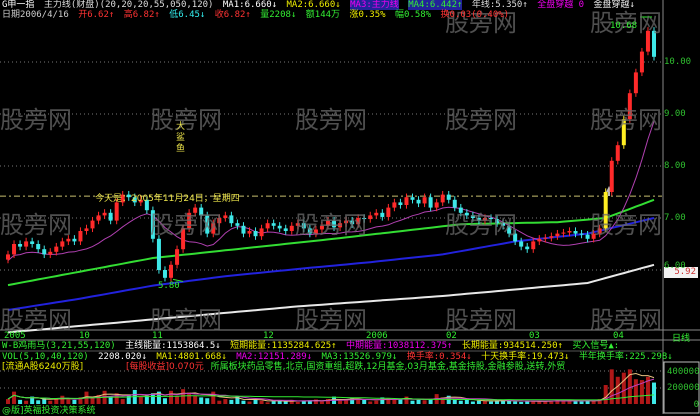  What do you see at coordinates (15, 336) in the screenshot?
I see `date-tick: 2005` at bounding box center [15, 336].